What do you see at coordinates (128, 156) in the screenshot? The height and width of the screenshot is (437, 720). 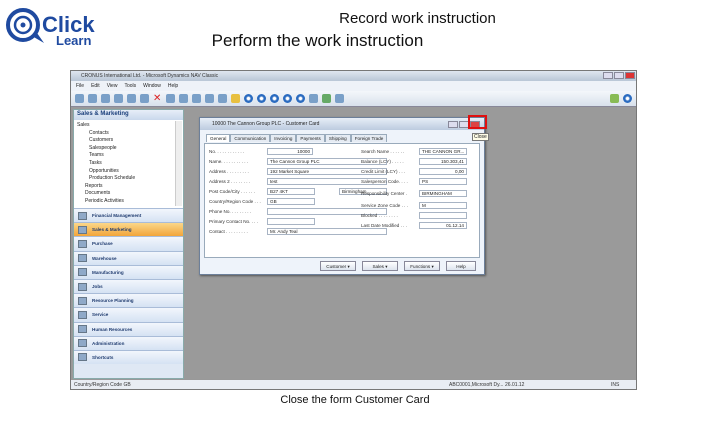 I see `tree-item-teams: Teams` at bounding box center [128, 156].